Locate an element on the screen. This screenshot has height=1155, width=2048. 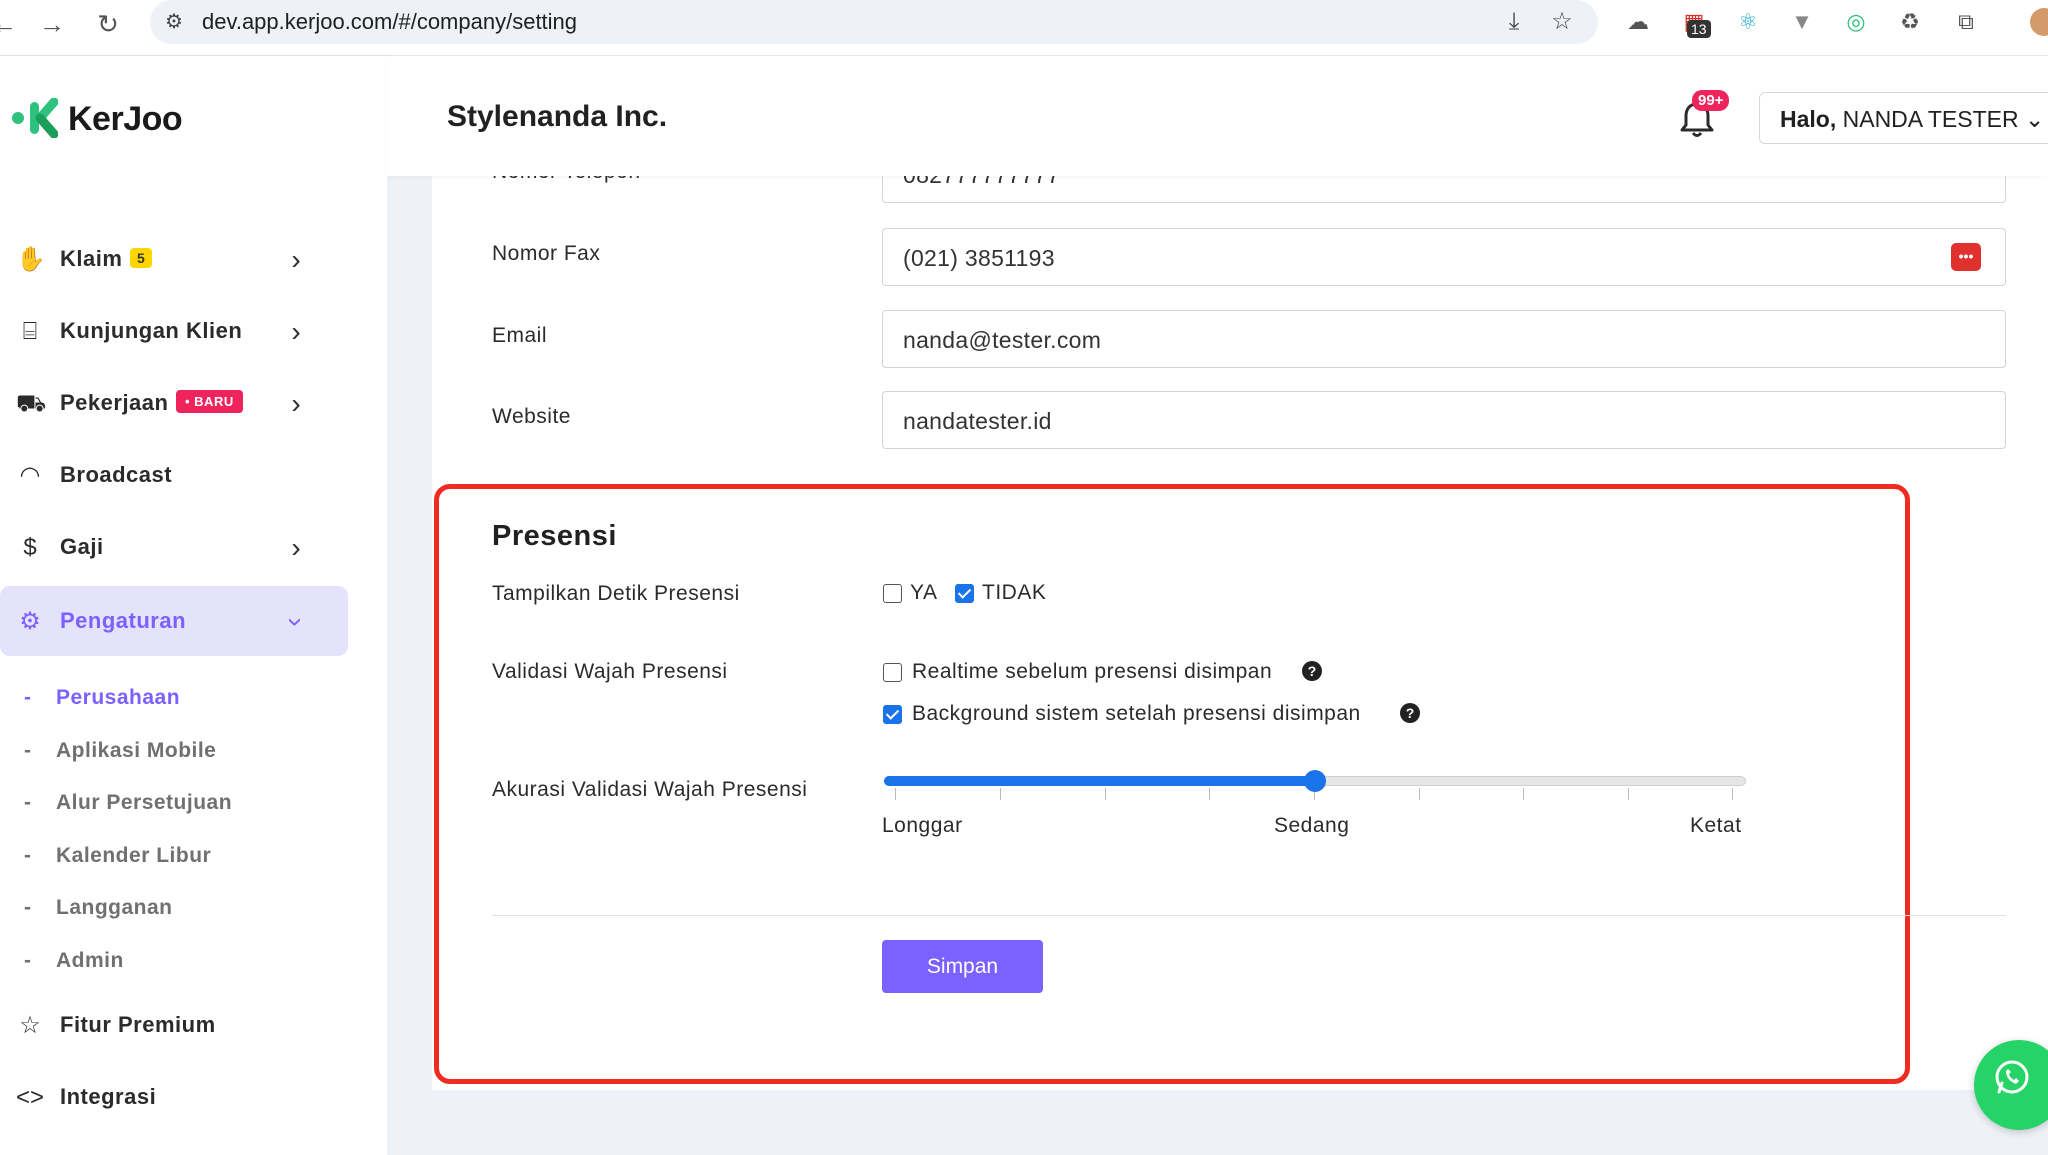
sidebar-item-fitur-premium: ☆ Fitur Premium is located at coordinates (174, 1025).